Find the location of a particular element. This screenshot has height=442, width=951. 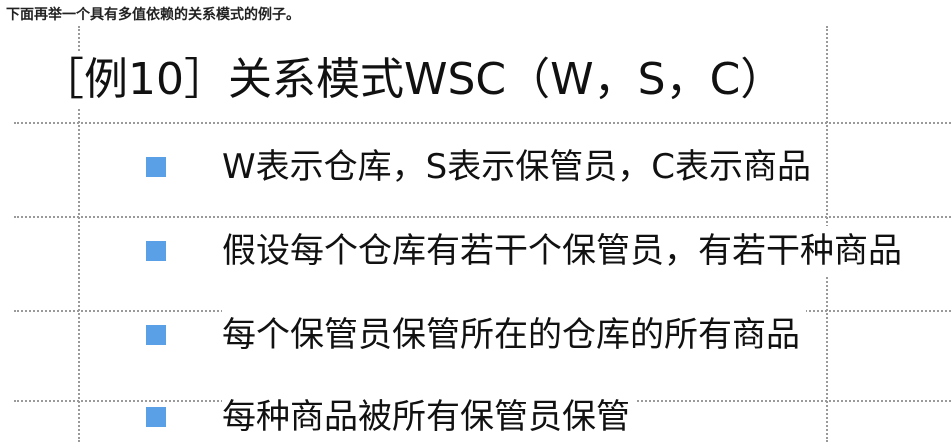

bullet-text: 每个保管员保管所在的仓库的所有商品 is located at coordinates (514, 335).